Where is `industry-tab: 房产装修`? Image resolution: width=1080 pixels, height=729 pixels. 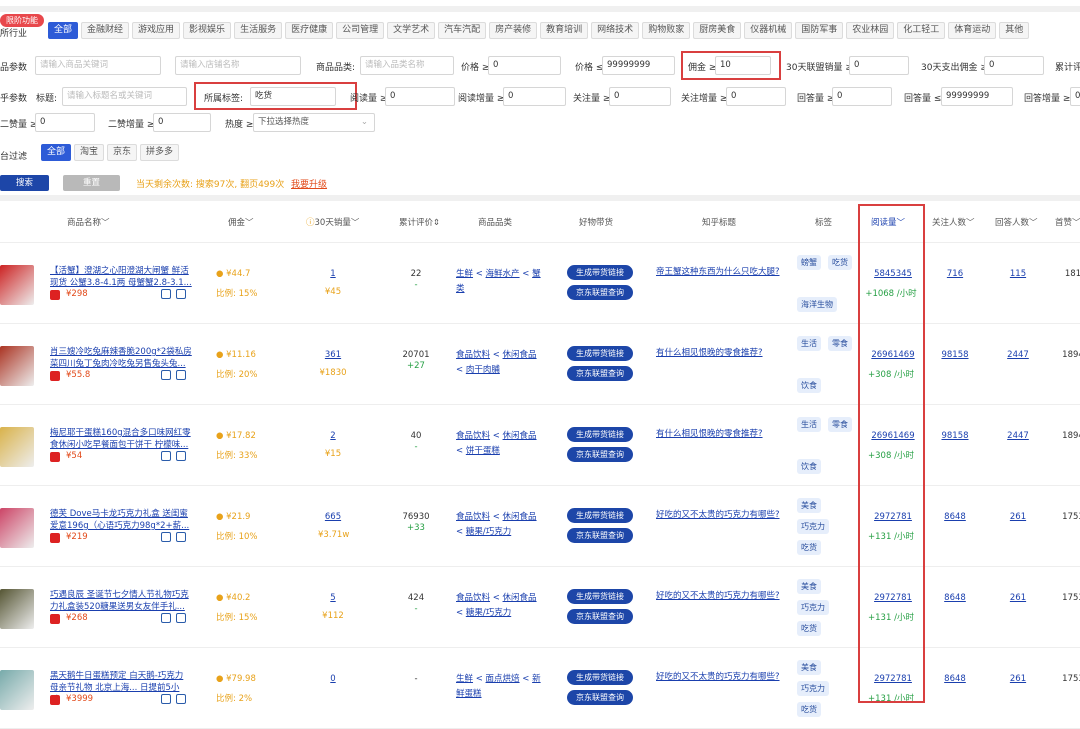
industry-tab: 房产装修 is located at coordinates (513, 30).